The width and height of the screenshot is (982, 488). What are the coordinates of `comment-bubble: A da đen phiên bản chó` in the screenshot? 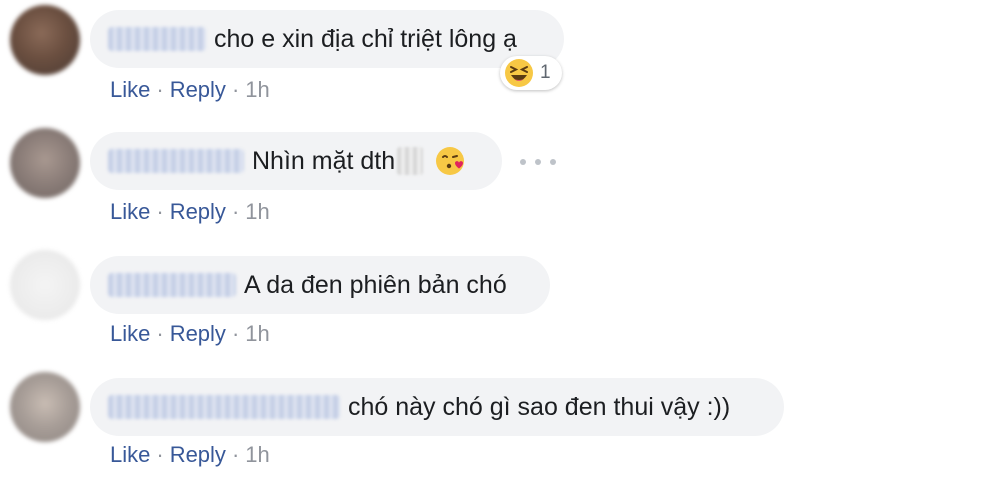 It's located at (320, 285).